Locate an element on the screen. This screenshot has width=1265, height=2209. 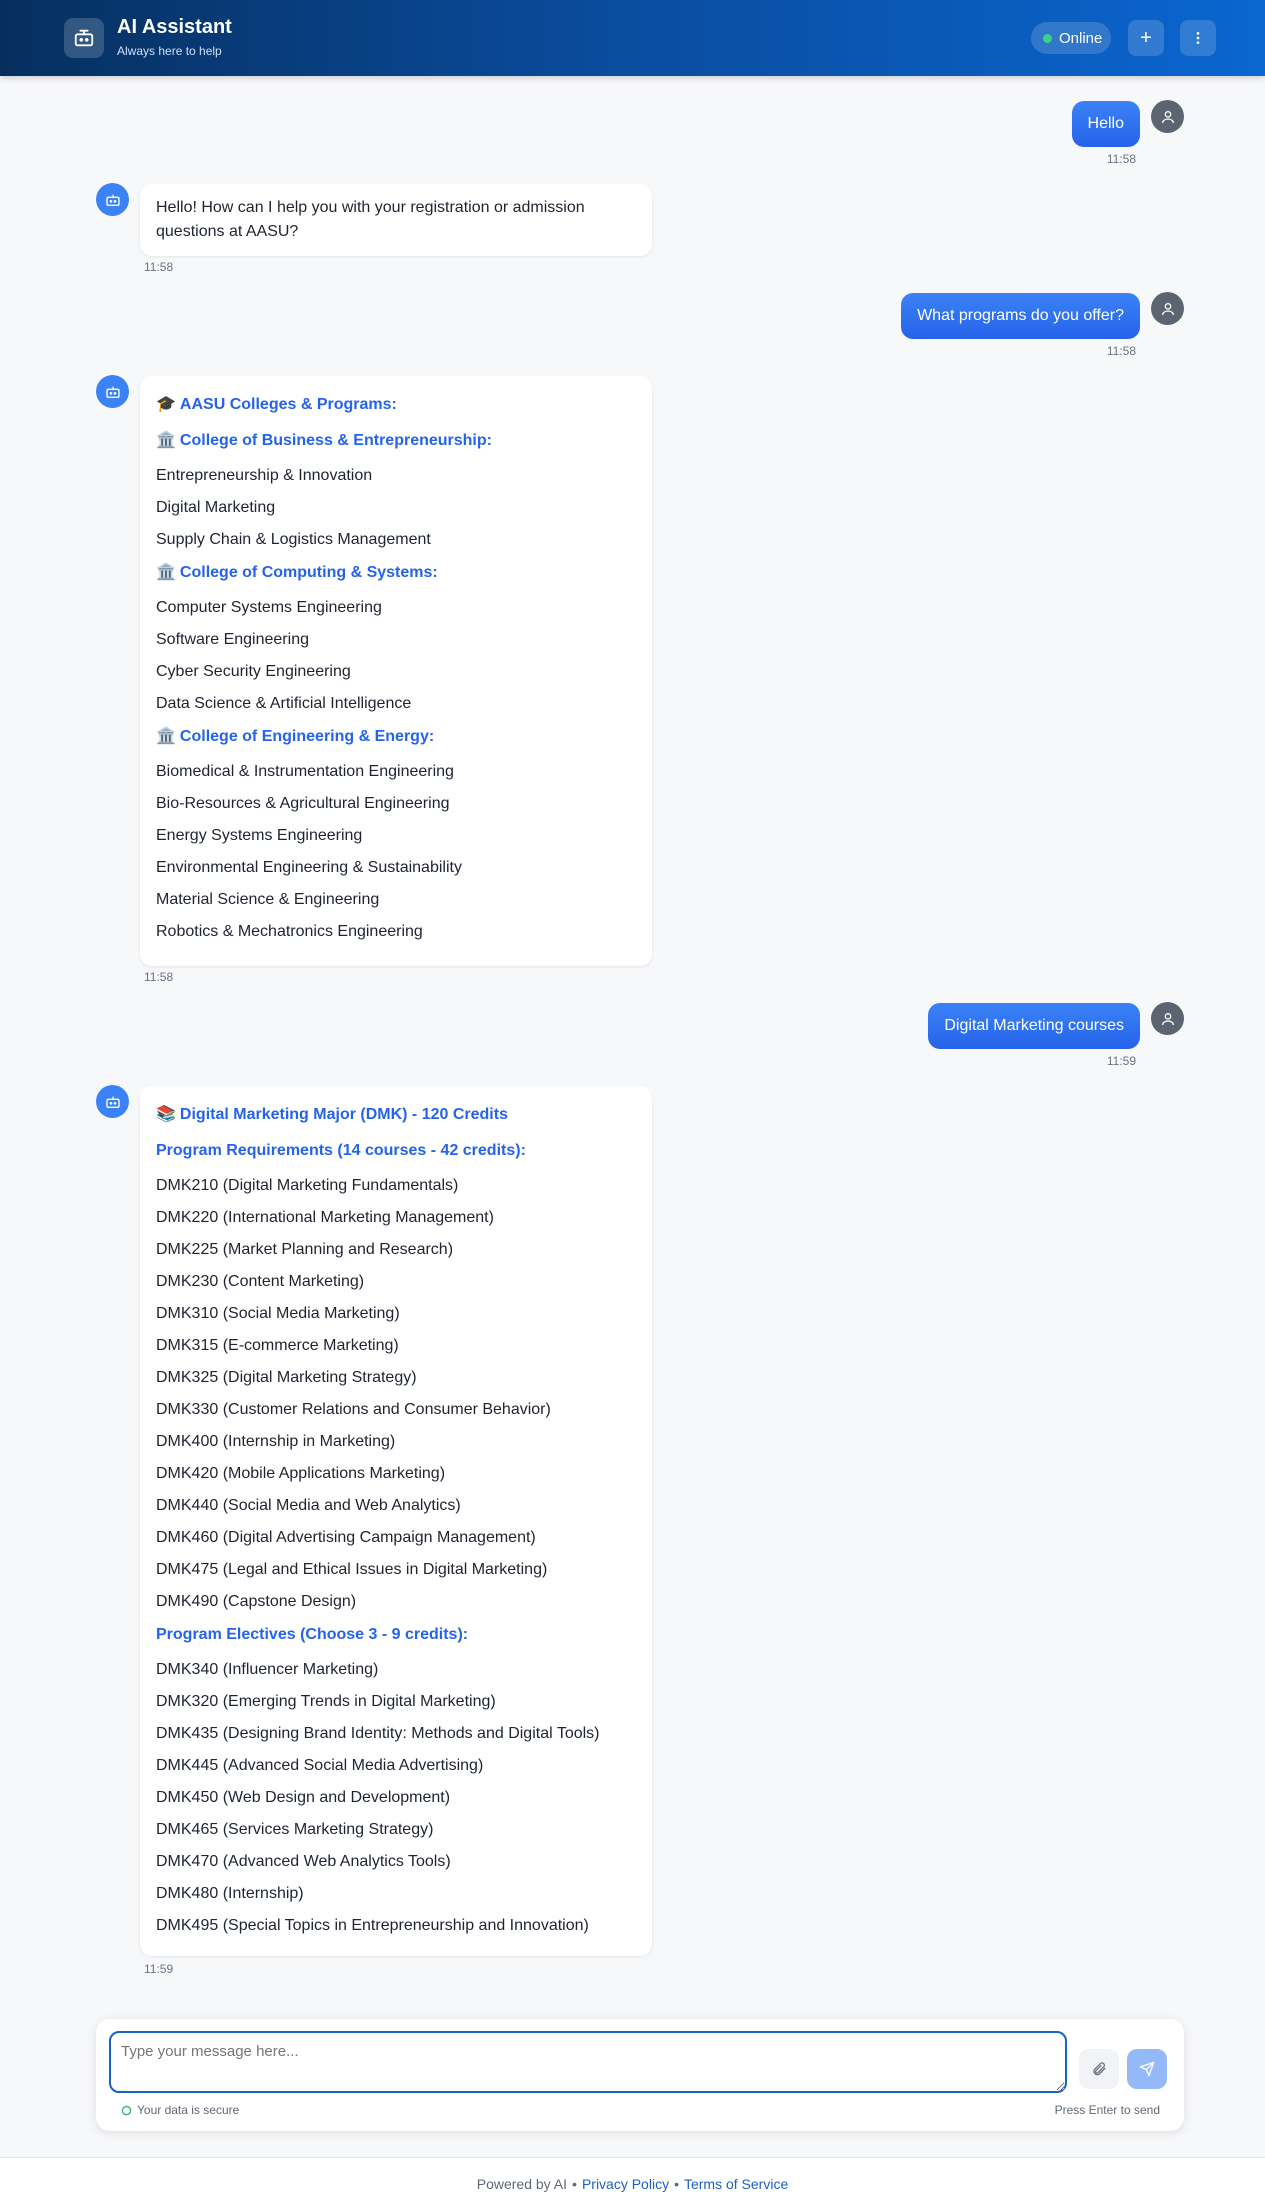
list-item: DMK325 (Digital Marketing Strategy) is located at coordinates (286, 1377).